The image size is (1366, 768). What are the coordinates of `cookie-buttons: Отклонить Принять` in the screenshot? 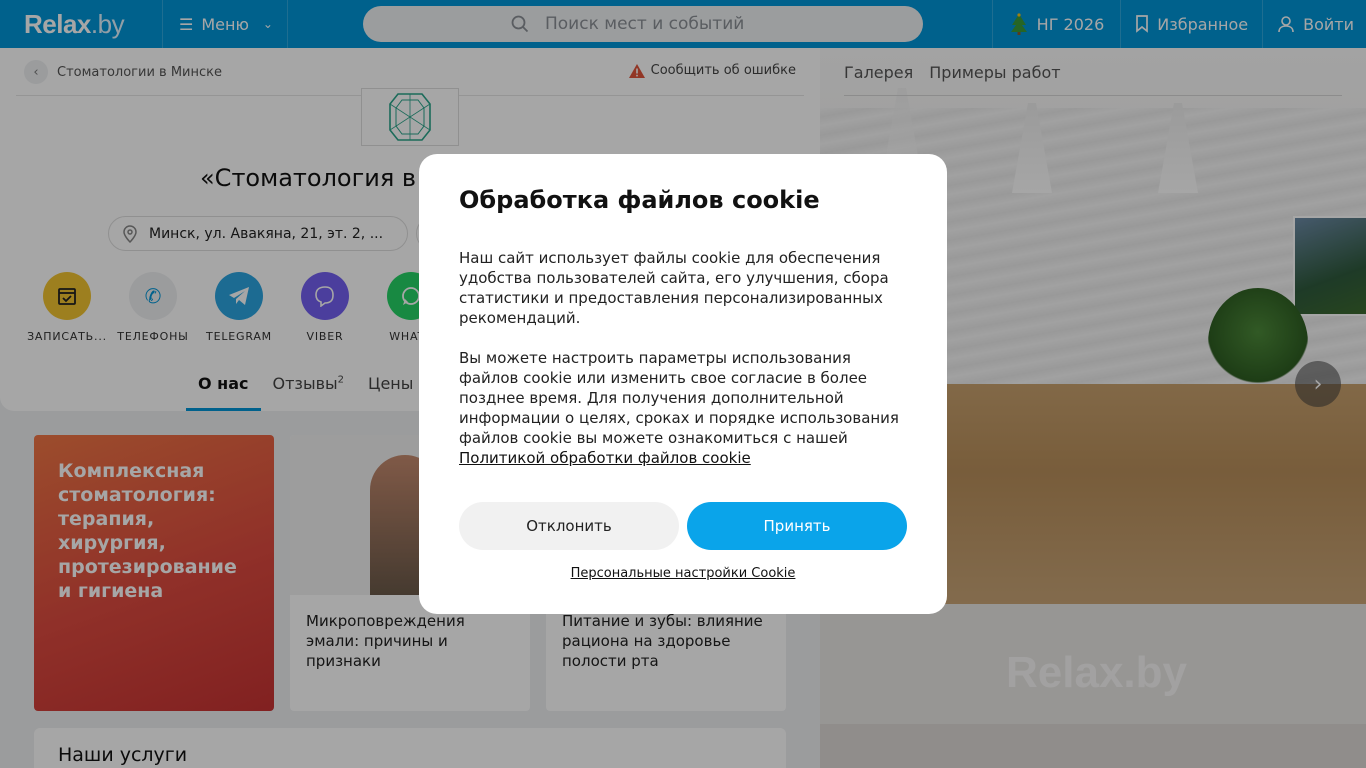 It's located at (683, 526).